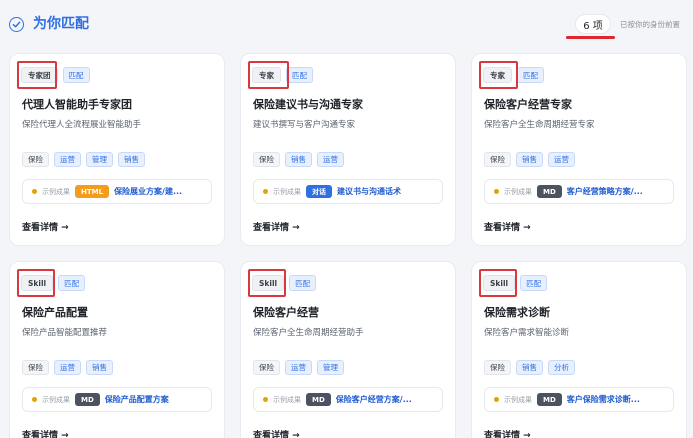  Describe the element at coordinates (61, 24) in the screenshot. I see `section-title: 为你匹配` at that location.